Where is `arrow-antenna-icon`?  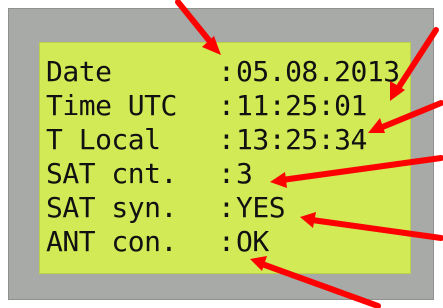 arrow-antenna-icon is located at coordinates (315, 282).